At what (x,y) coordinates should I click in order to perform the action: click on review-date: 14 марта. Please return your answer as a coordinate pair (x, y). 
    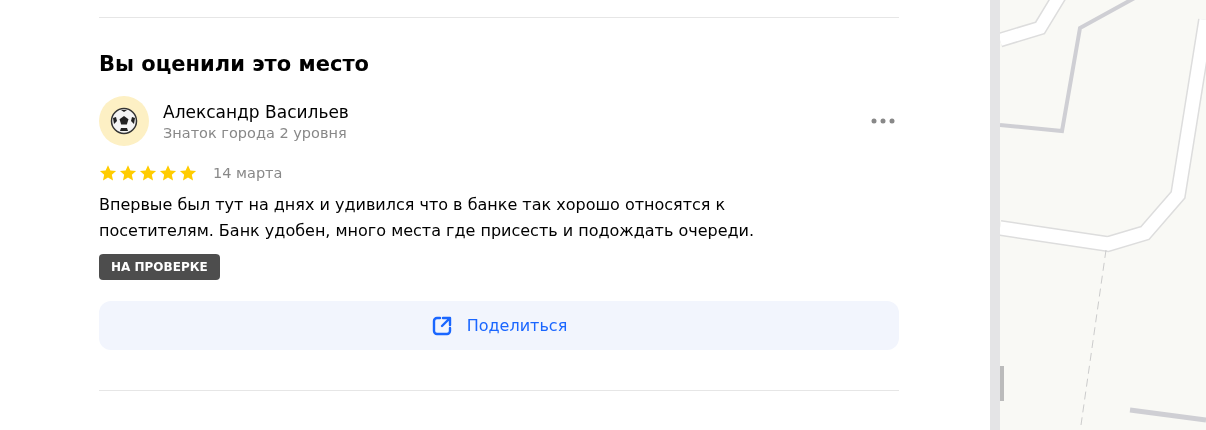
    Looking at the image, I should click on (248, 173).